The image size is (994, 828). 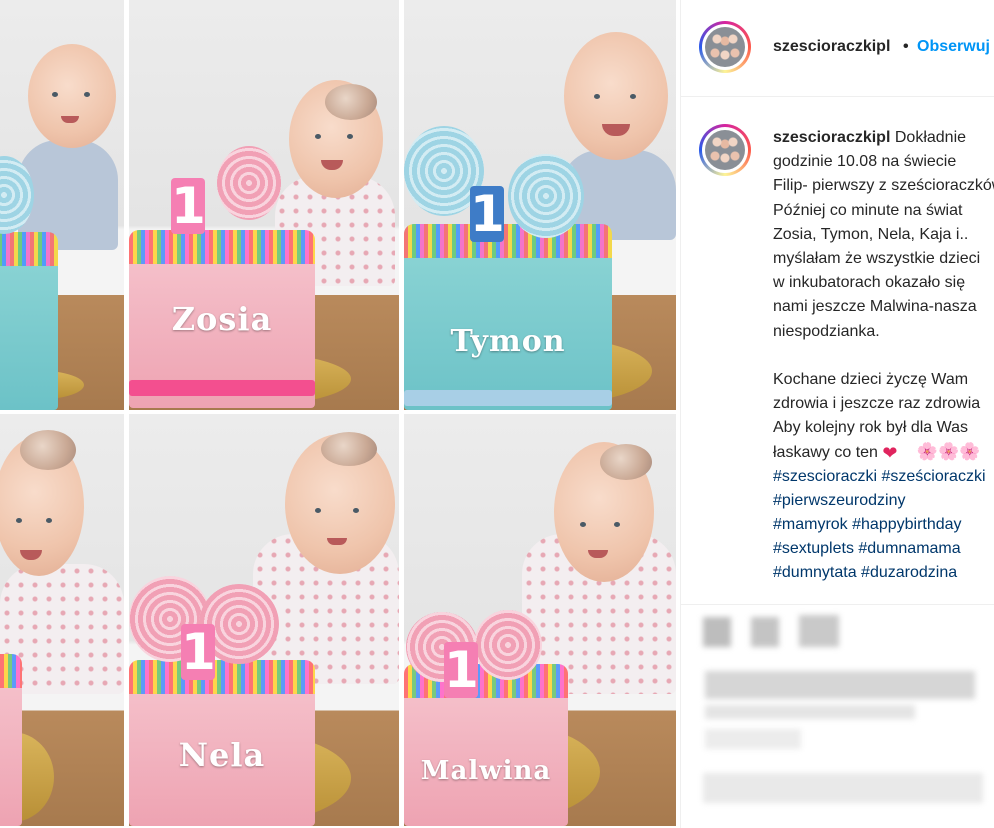 I want to click on hashtag-line: #pierwszeurodziny, so click(x=883, y=501).